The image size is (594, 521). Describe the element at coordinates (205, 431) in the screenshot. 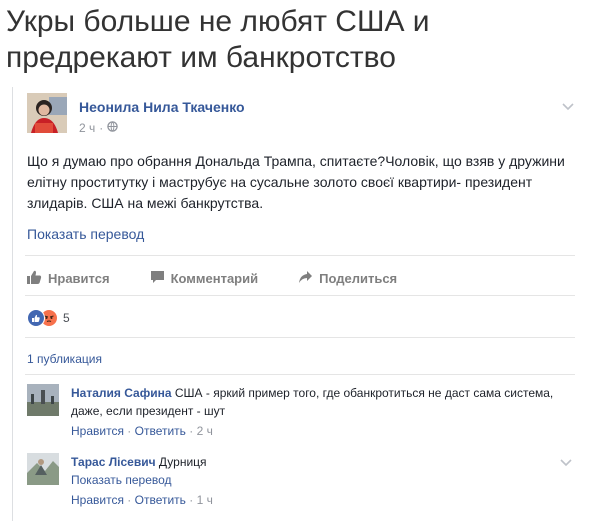

I see `comment-timestamp: 2 ч` at that location.